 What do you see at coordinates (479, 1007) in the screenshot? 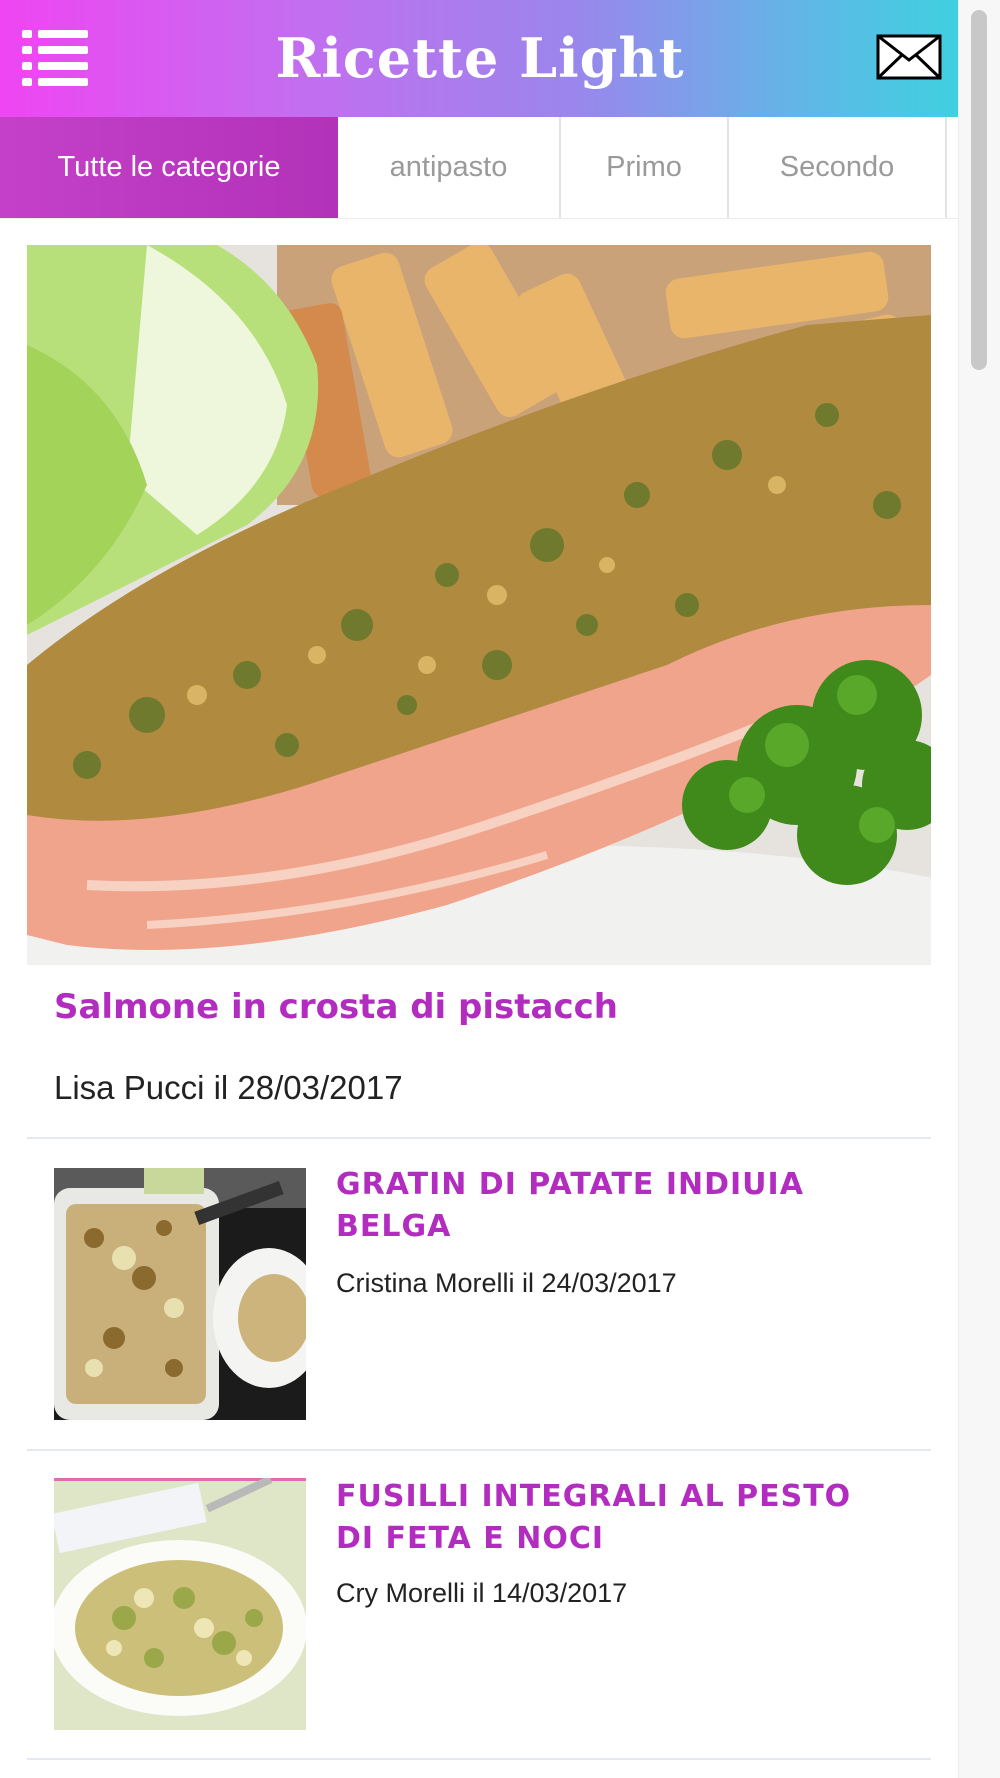
I see `featured-recipe-title: Salmone in crosta di pistacch` at bounding box center [479, 1007].